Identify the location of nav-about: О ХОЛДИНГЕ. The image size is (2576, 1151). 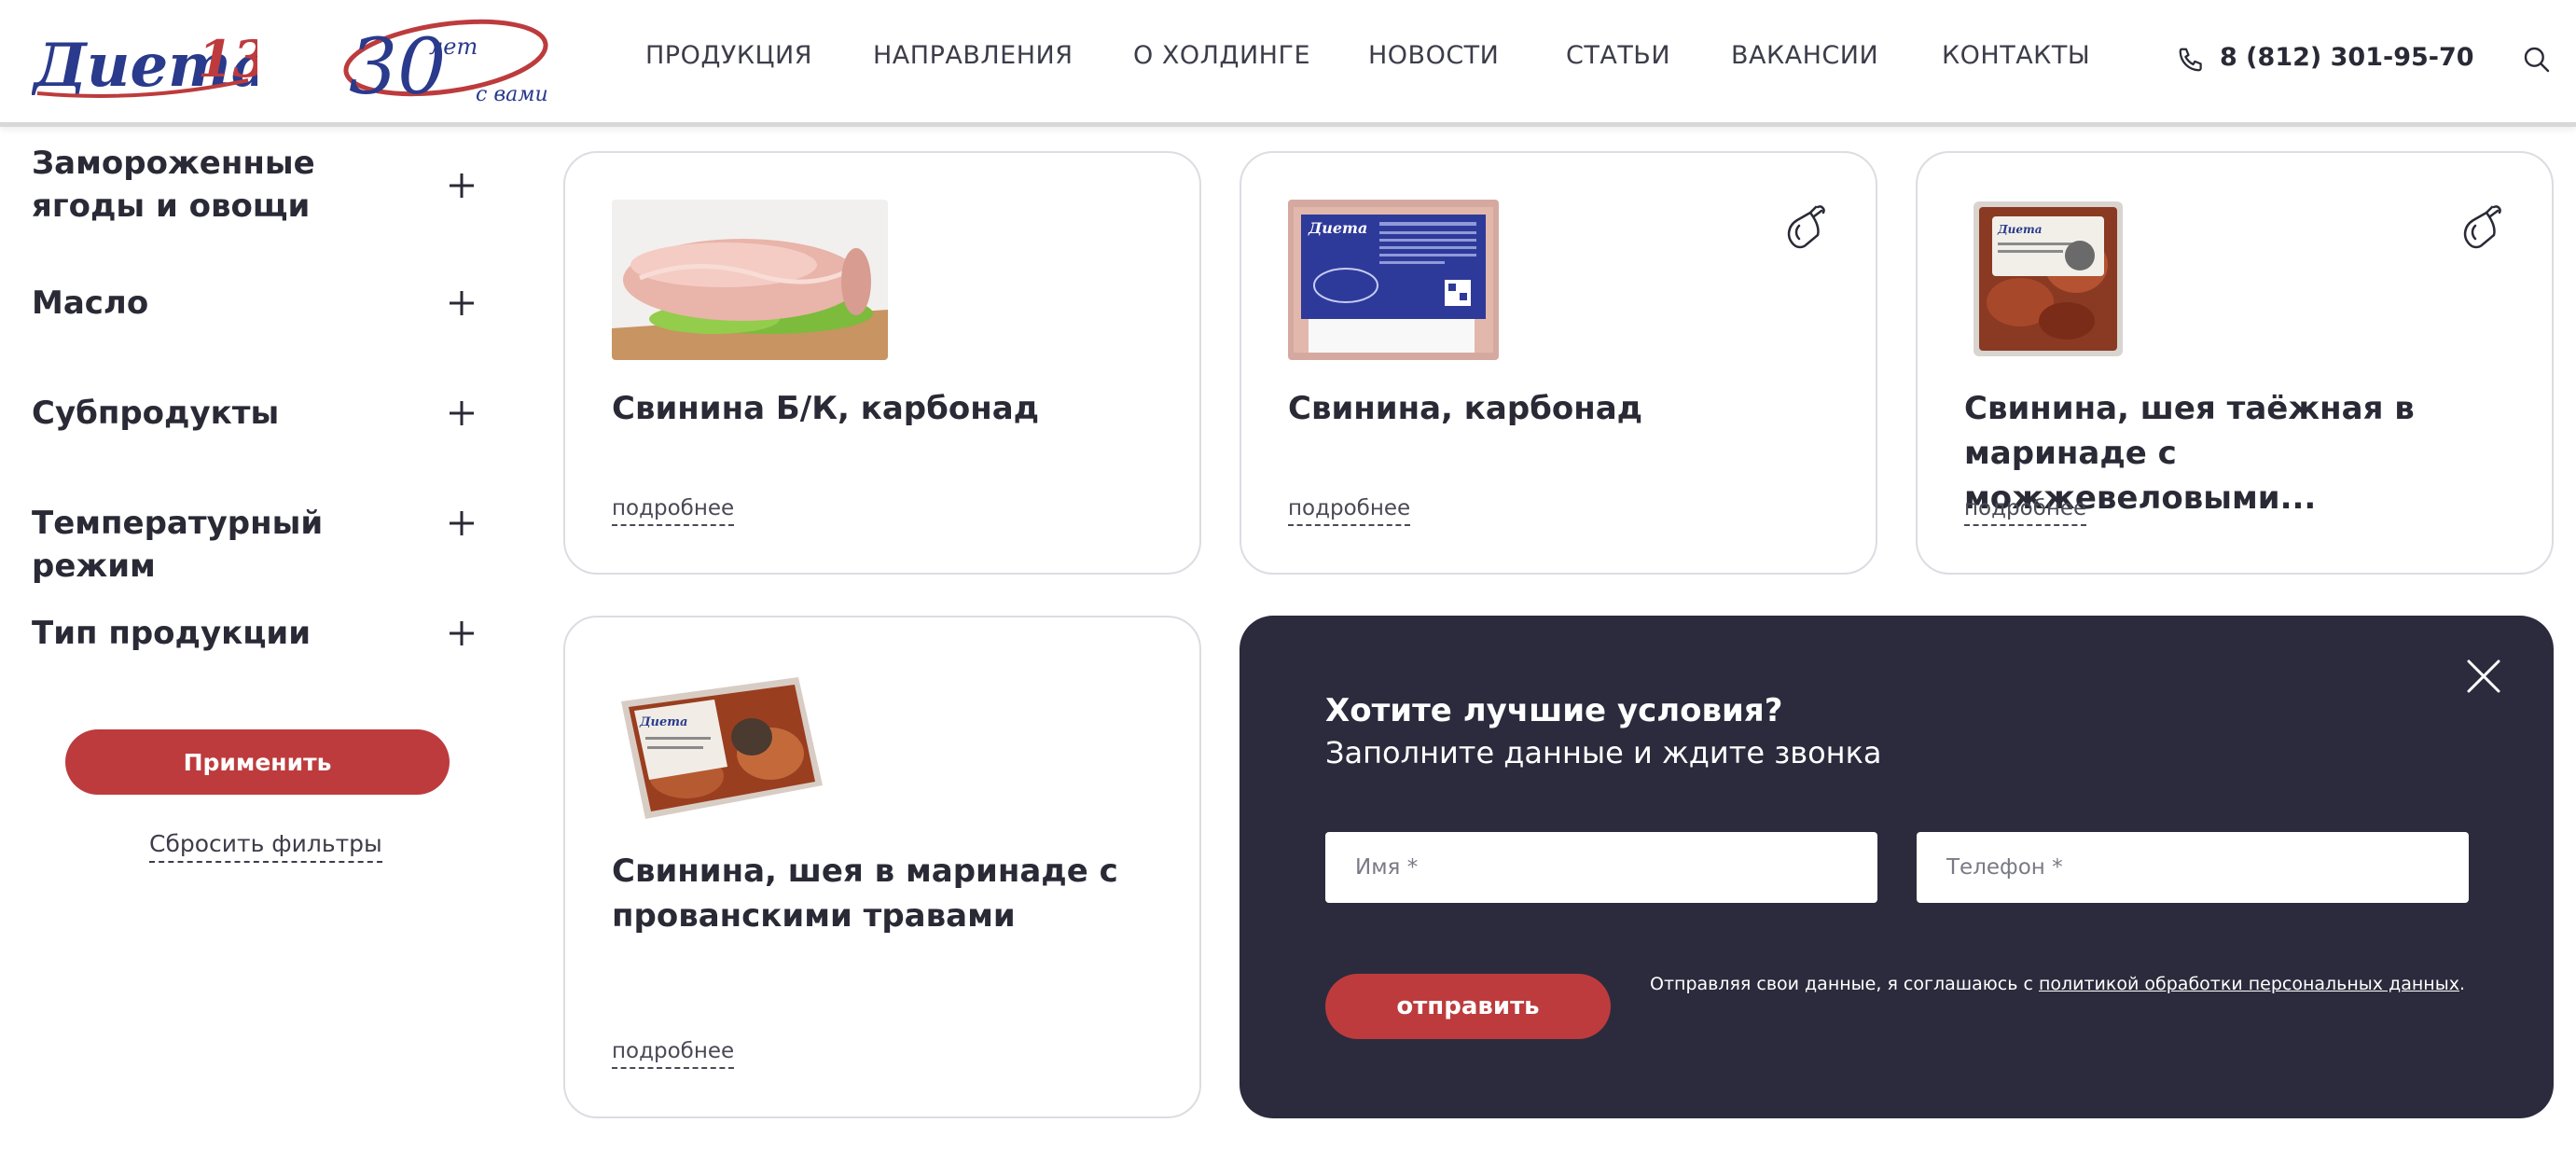
(1221, 56).